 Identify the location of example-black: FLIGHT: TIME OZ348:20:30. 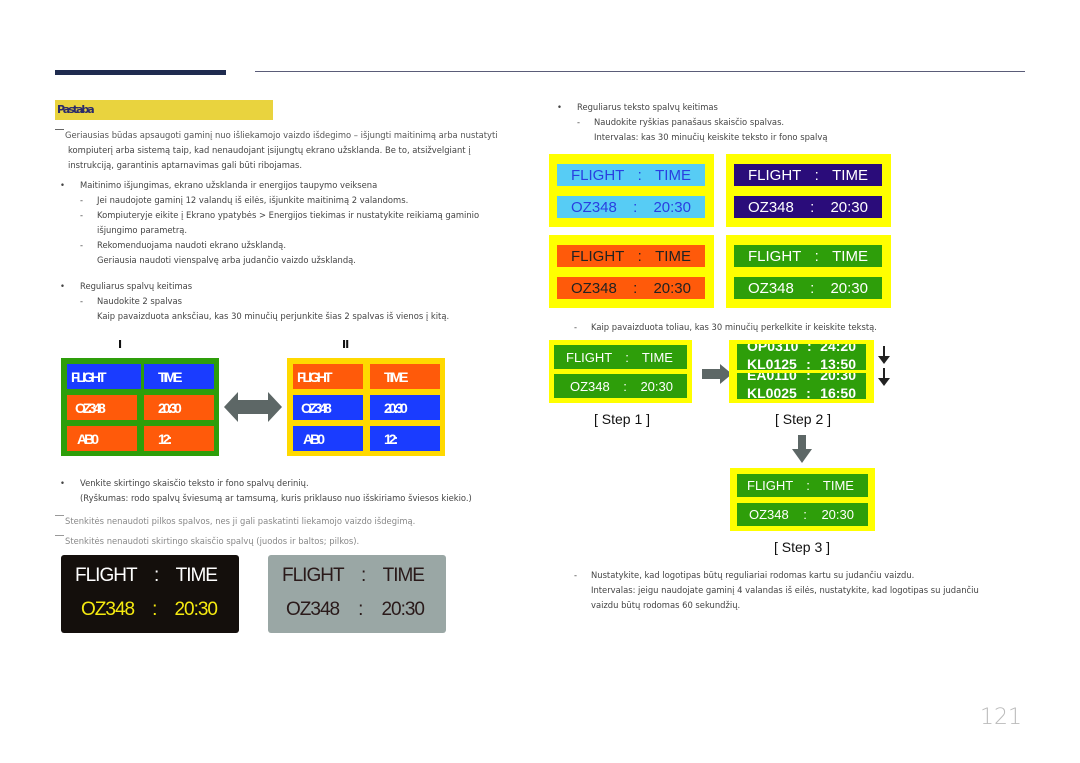
(150, 594).